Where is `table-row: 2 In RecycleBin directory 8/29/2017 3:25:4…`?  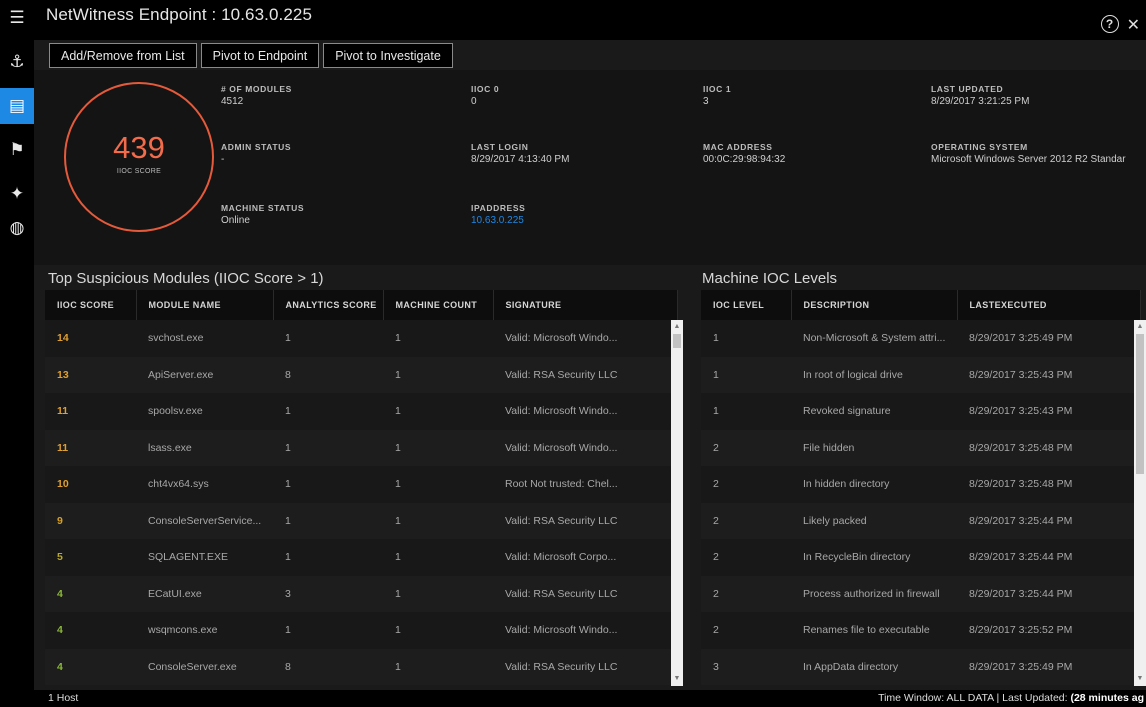
table-row: 2 In RecycleBin directory 8/29/2017 3:25:4… is located at coordinates (920, 557).